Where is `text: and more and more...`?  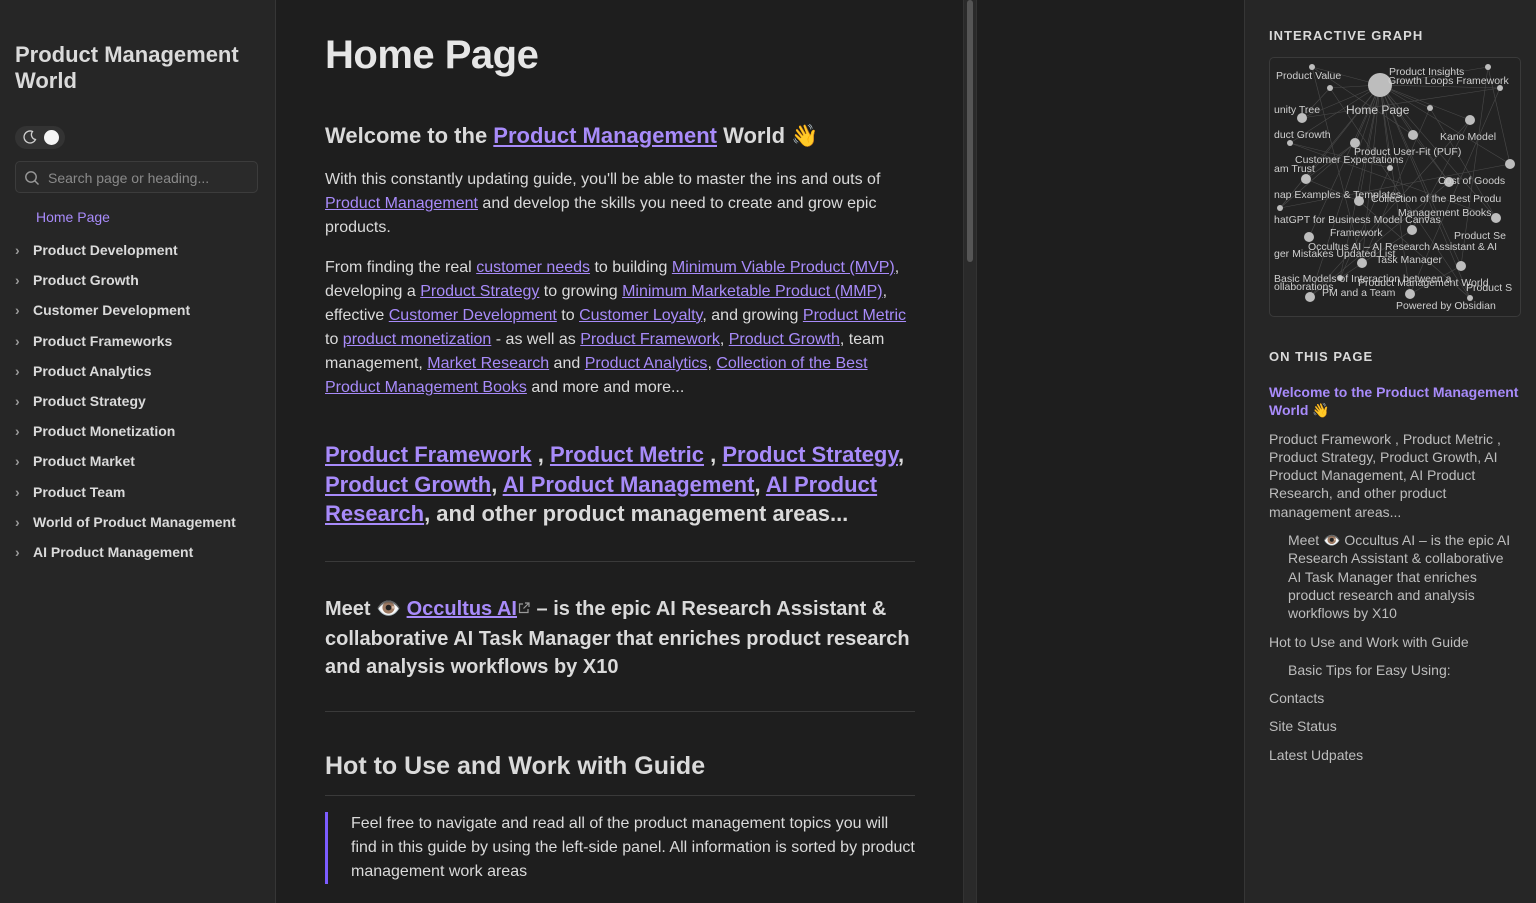 text: and more and more... is located at coordinates (605, 387).